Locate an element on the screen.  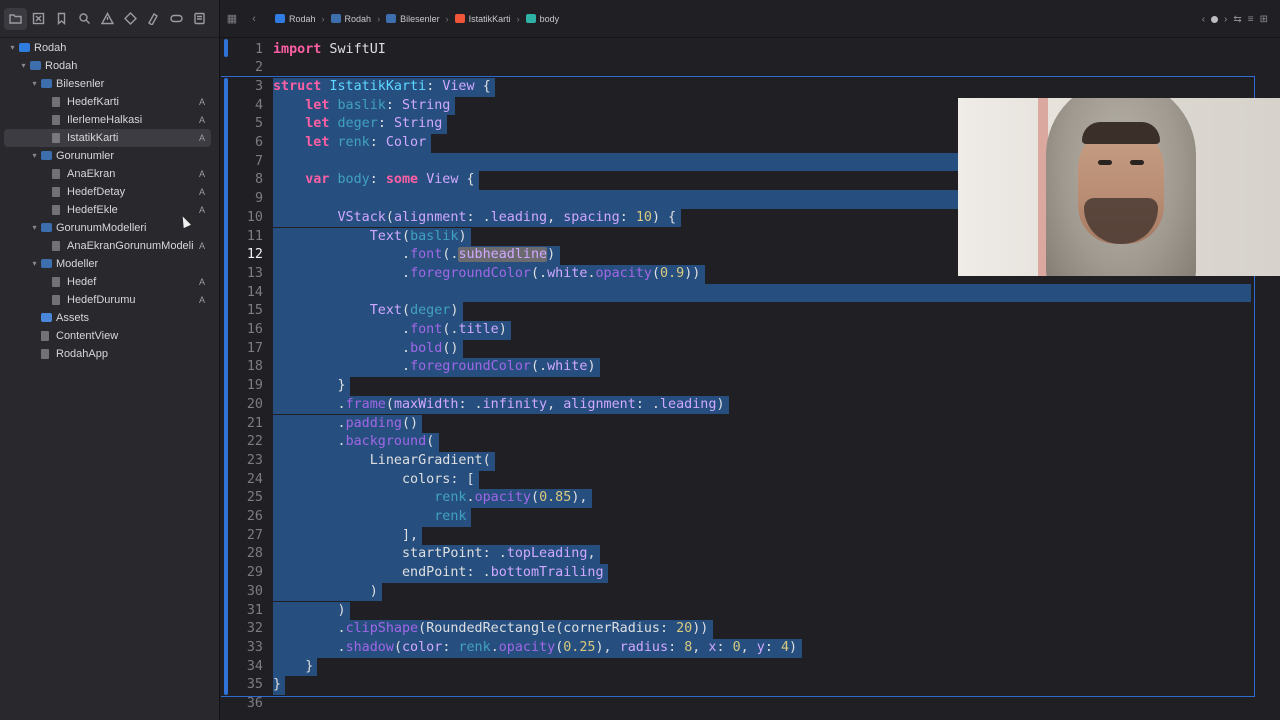
code-line: 17 .bold() is located at coordinates (741, 349).